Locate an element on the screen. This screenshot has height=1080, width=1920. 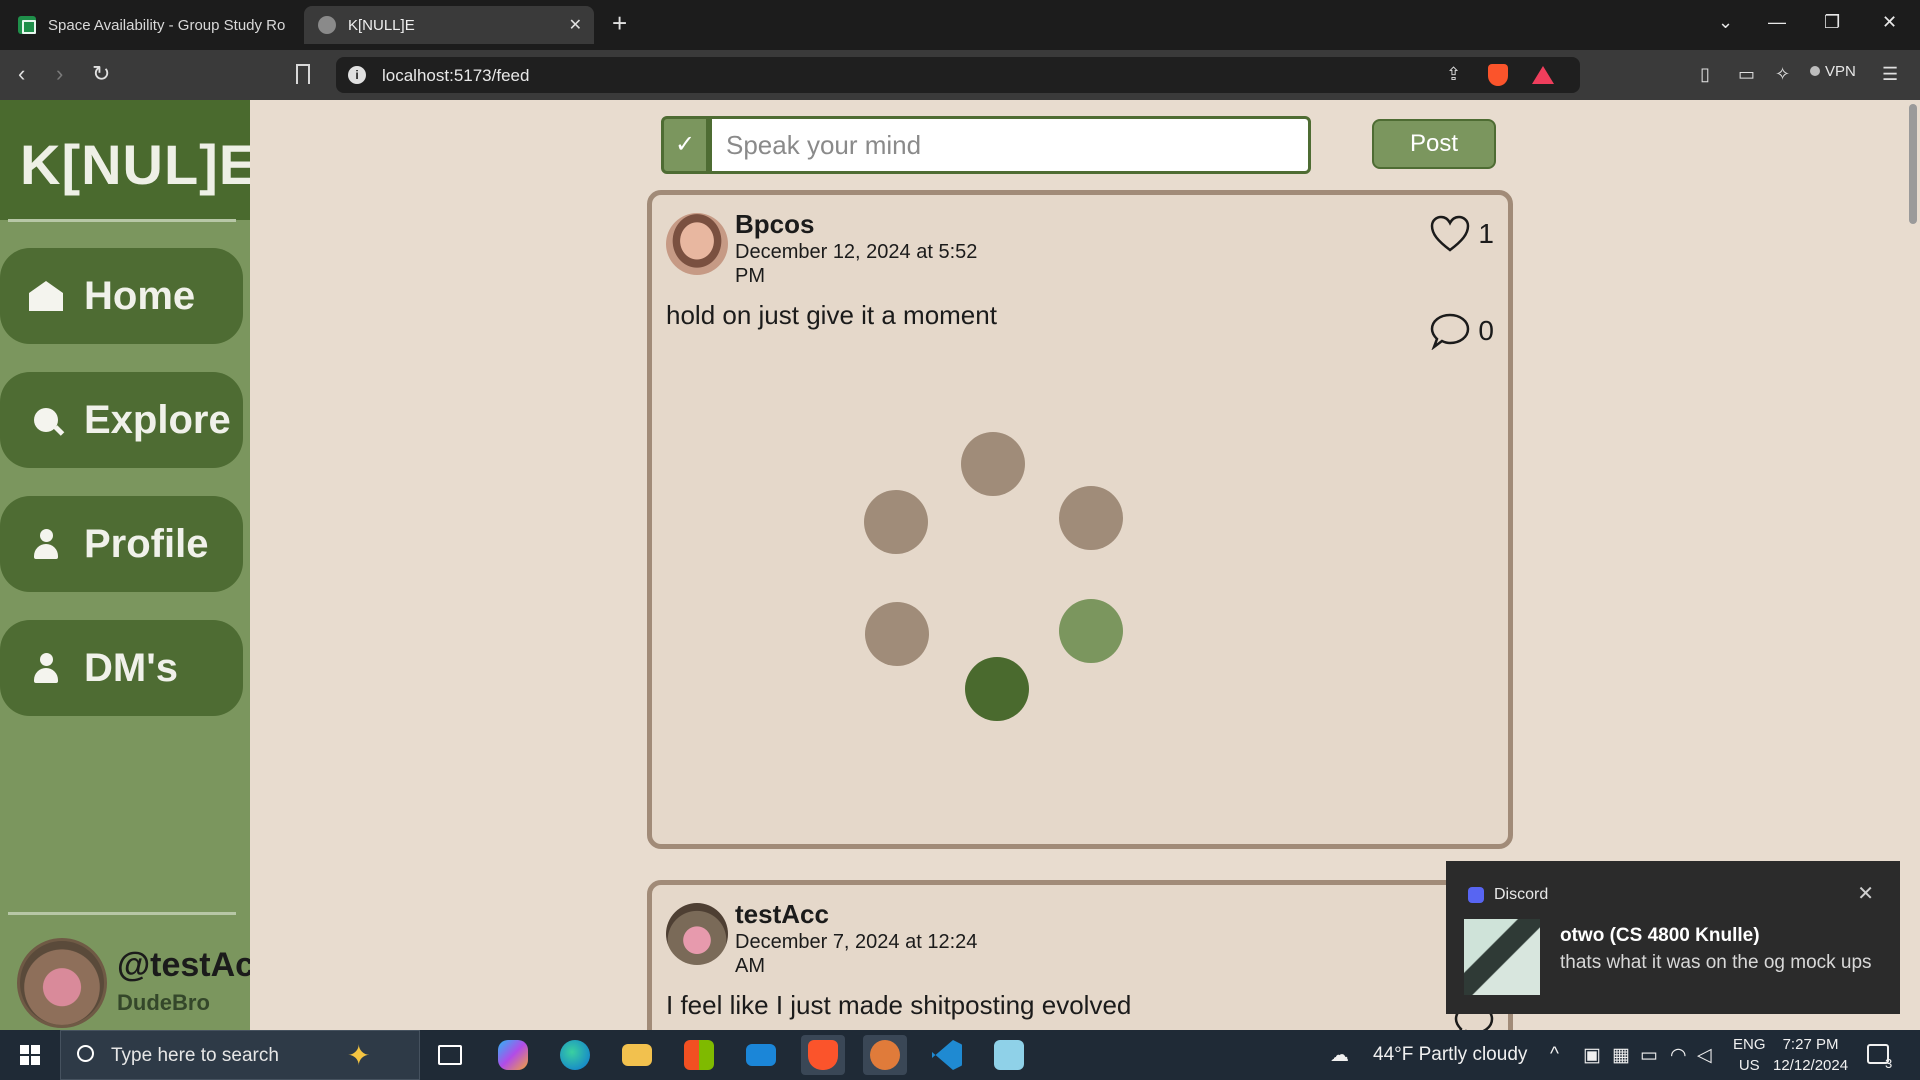
microsoft-store-icon is located at coordinates (699, 1055).